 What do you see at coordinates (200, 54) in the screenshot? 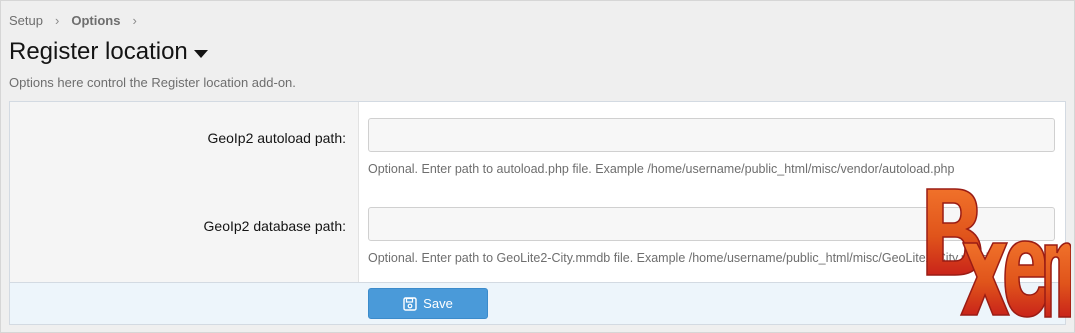
I see `caret-down-icon` at bounding box center [200, 54].